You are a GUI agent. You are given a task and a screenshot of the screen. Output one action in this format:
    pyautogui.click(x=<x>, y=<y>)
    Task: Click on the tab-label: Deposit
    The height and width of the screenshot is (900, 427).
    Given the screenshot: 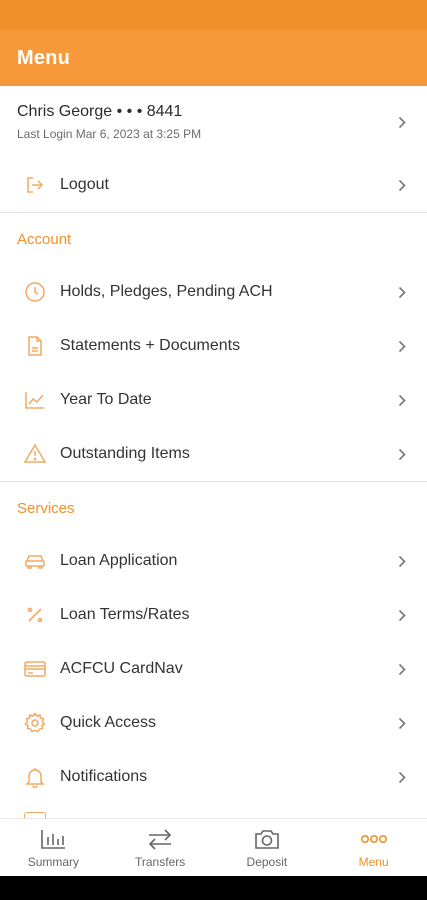 What is the action you would take?
    pyautogui.click(x=267, y=862)
    